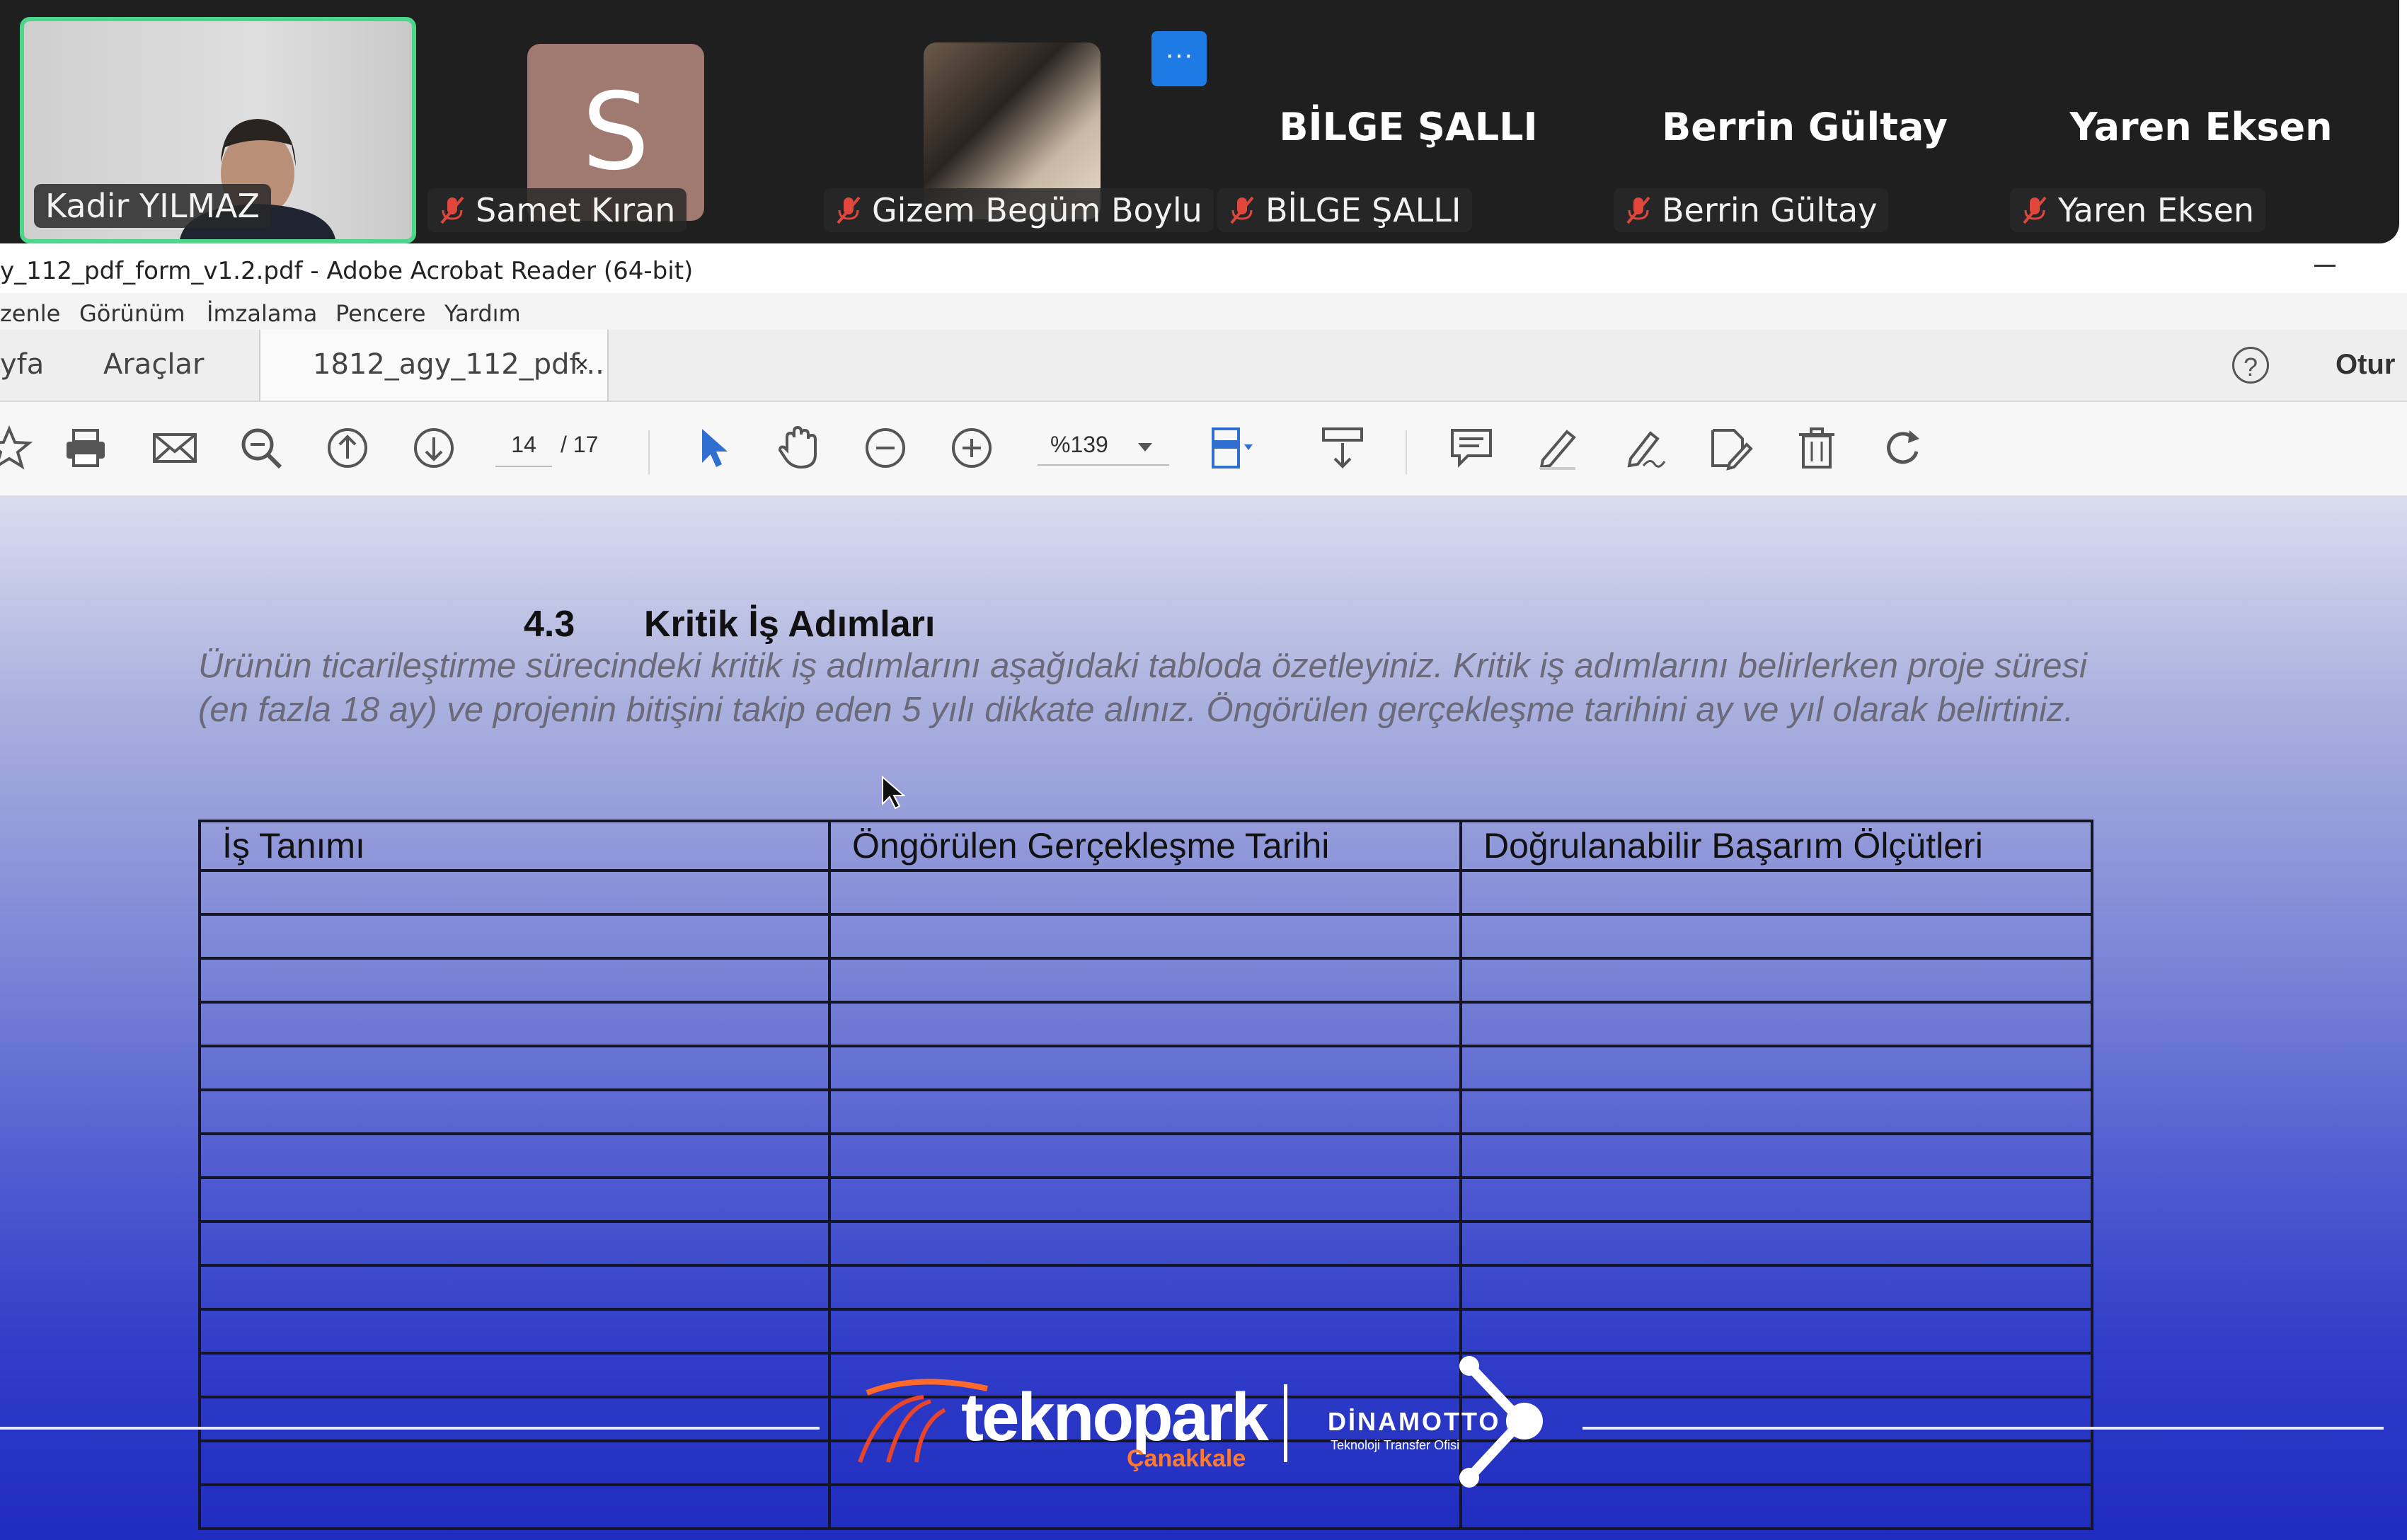 The height and width of the screenshot is (1540, 2407). Describe the element at coordinates (132, 314) in the screenshot. I see `menu-item-view: Görünüm` at that location.